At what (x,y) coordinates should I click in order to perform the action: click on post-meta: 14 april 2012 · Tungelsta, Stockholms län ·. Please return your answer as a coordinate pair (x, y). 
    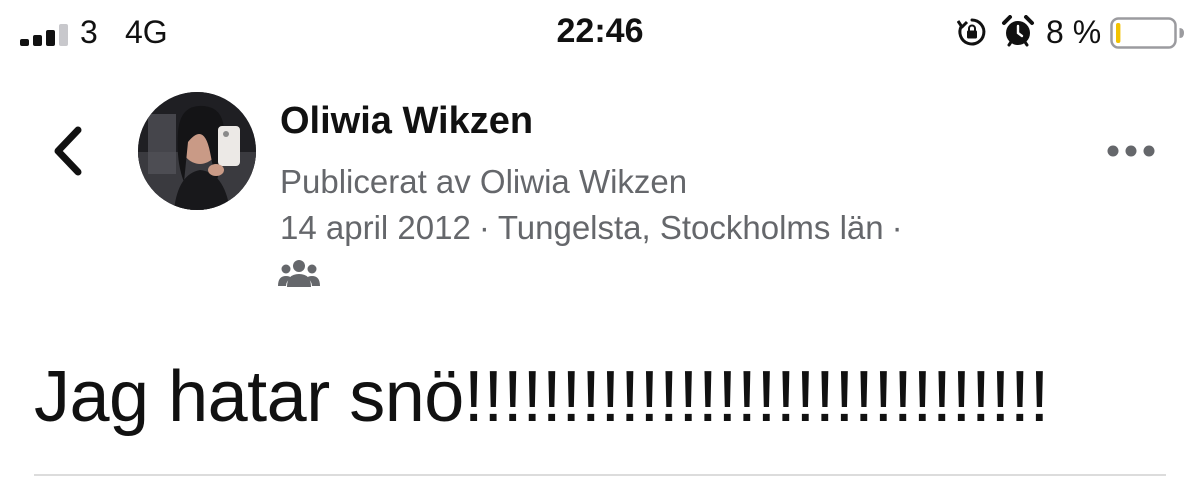
    Looking at the image, I should click on (595, 228).